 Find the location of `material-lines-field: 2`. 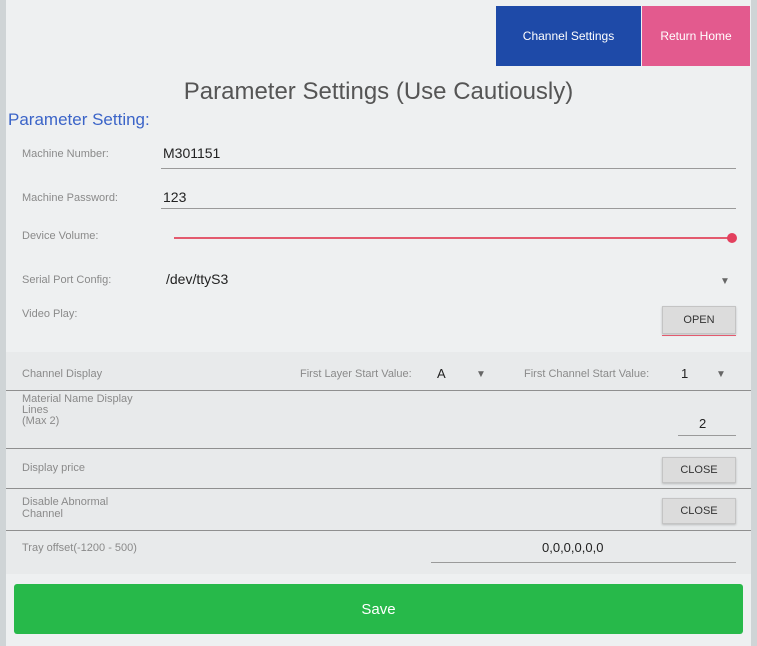

material-lines-field: 2 is located at coordinates (702, 423).